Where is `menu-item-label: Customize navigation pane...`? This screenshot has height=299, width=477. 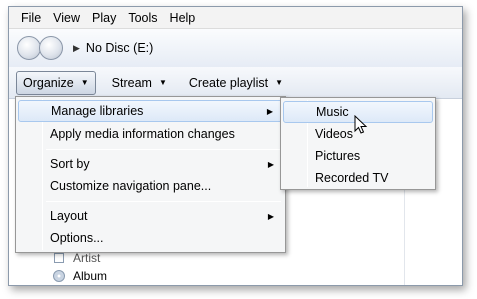 menu-item-label: Customize navigation pane... is located at coordinates (131, 186).